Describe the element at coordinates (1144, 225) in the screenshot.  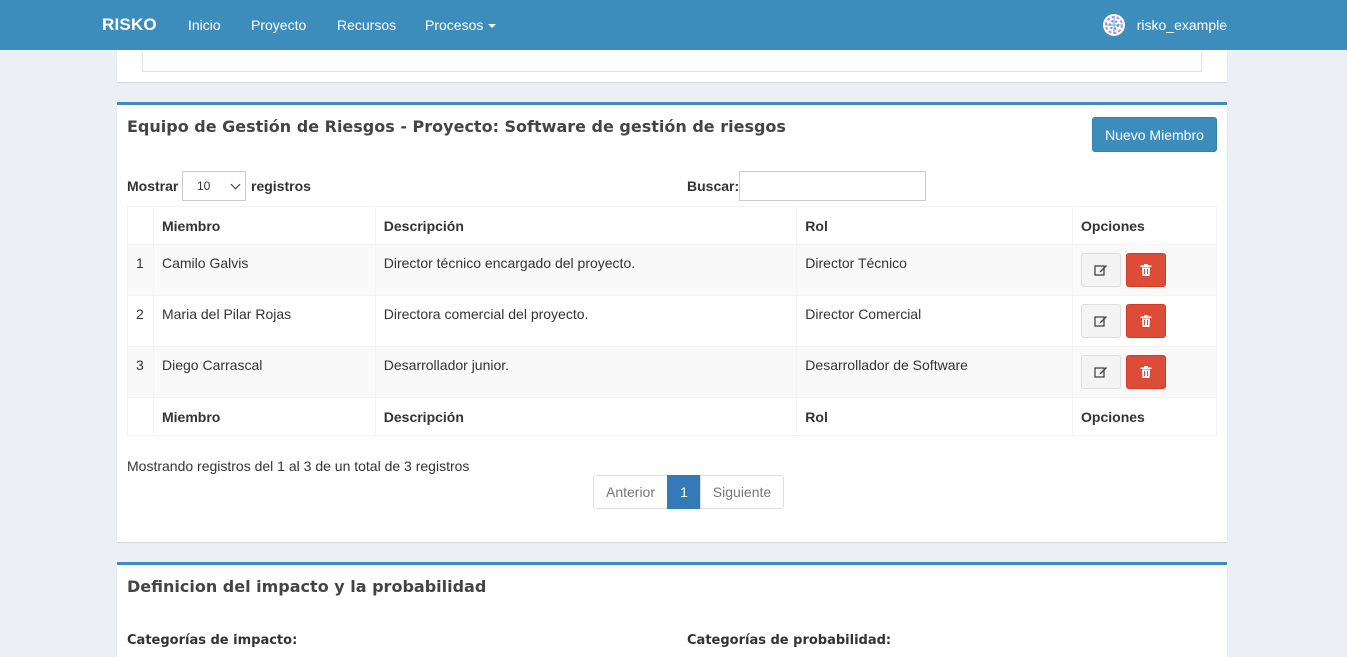
I see `column-header-options: Opciones` at that location.